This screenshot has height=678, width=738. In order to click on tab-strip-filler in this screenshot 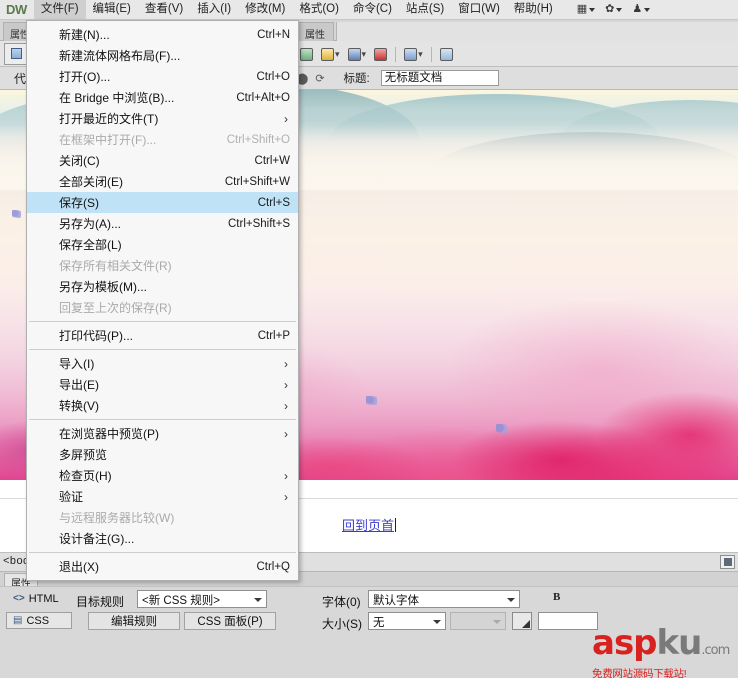, I will do `click(537, 31)`.